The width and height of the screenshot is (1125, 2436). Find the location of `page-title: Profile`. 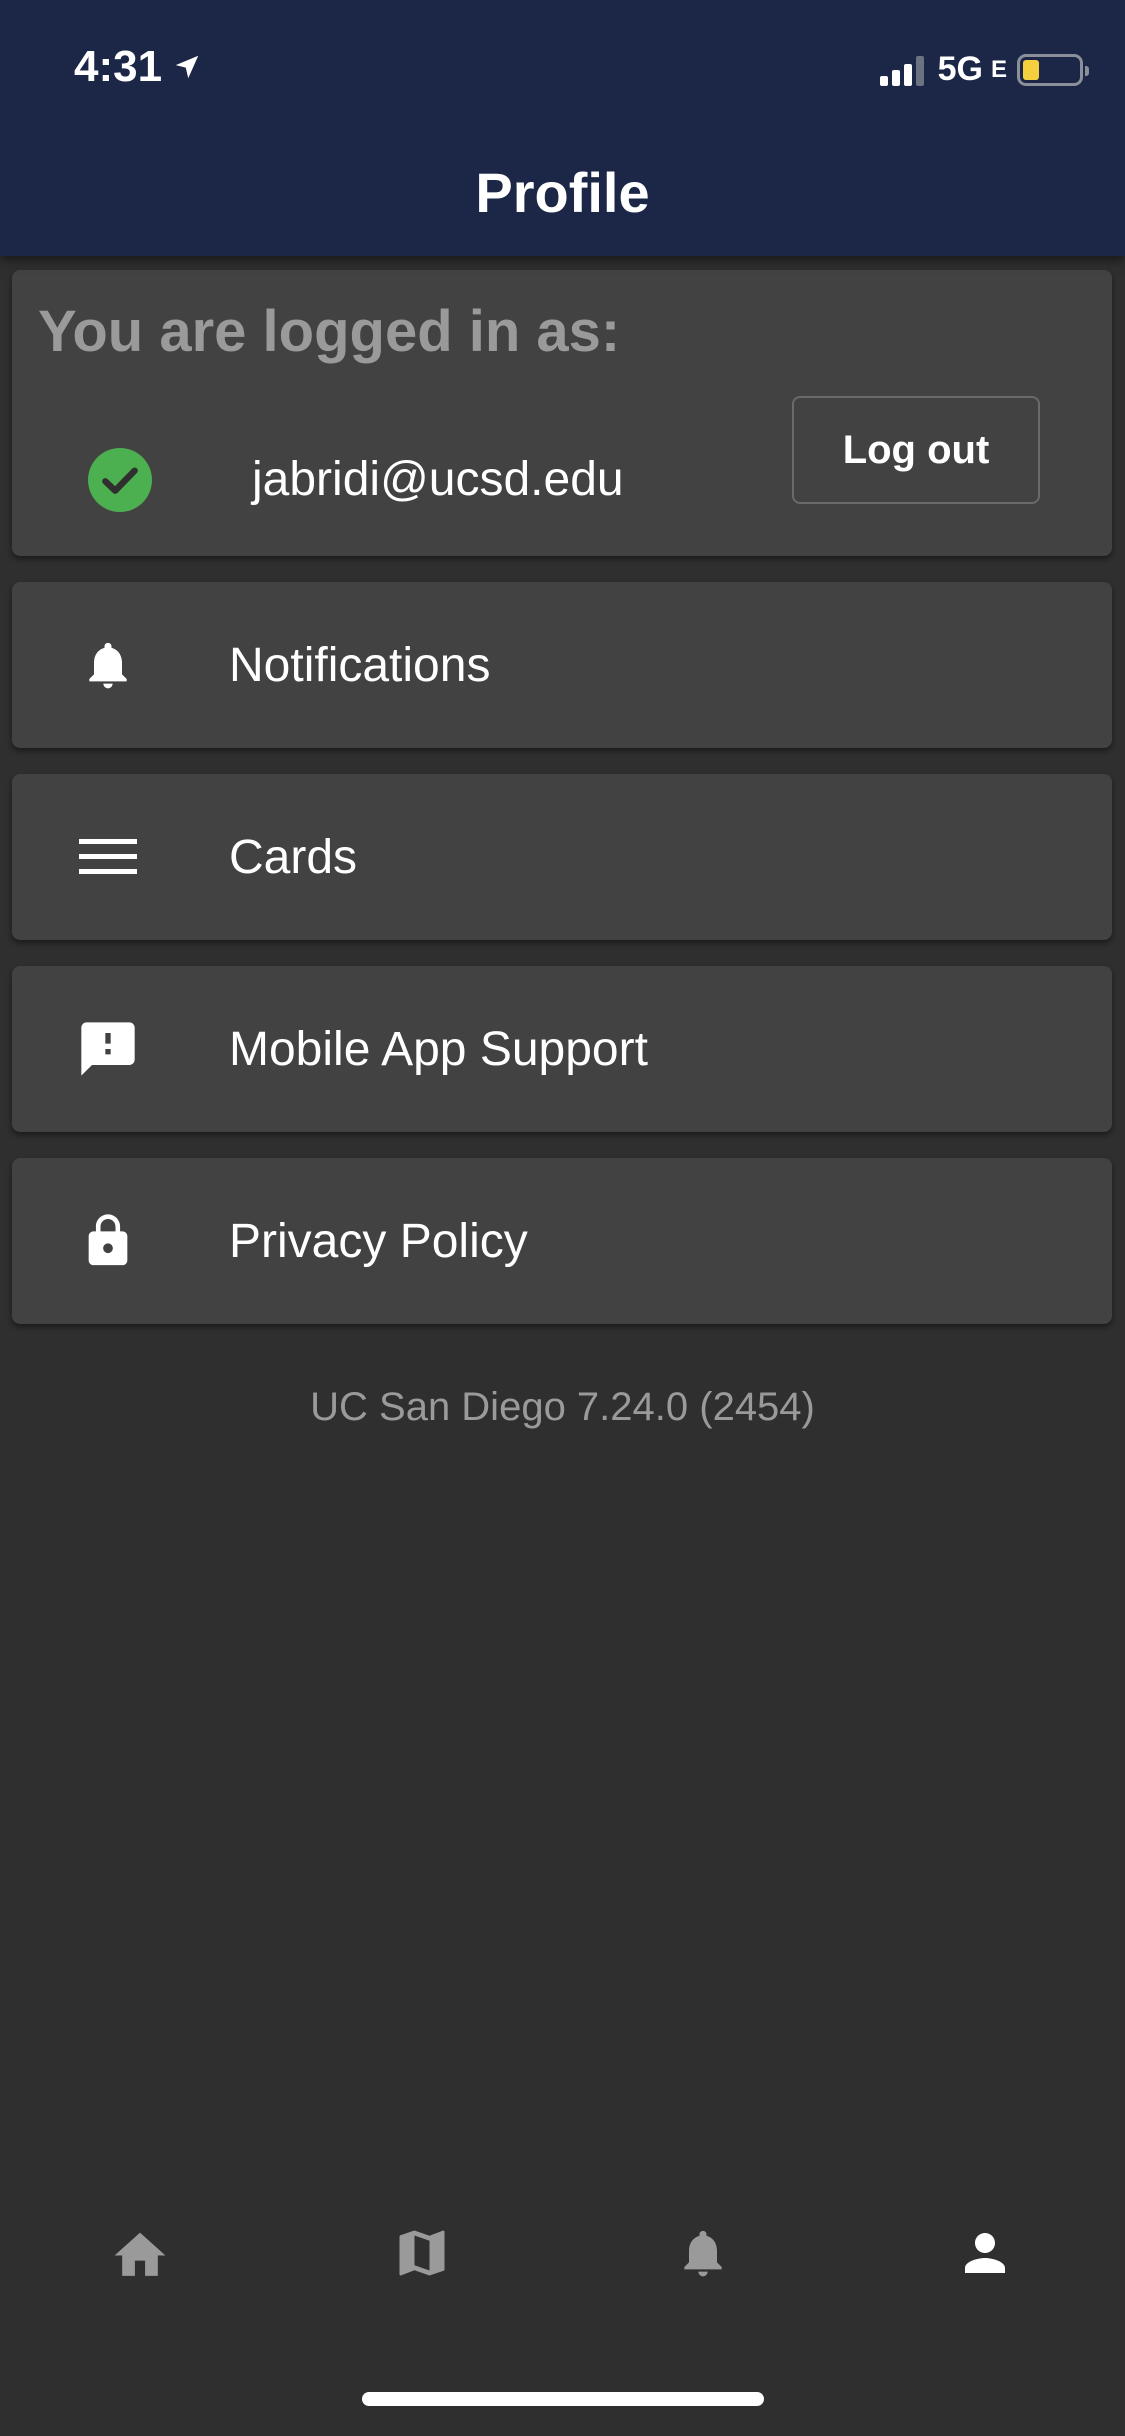

page-title: Profile is located at coordinates (562, 192).